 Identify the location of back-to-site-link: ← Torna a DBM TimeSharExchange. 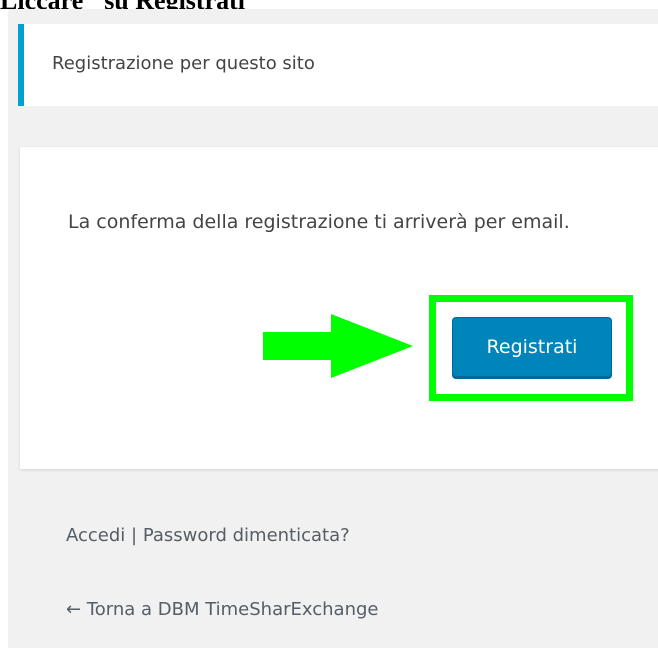
(222, 609).